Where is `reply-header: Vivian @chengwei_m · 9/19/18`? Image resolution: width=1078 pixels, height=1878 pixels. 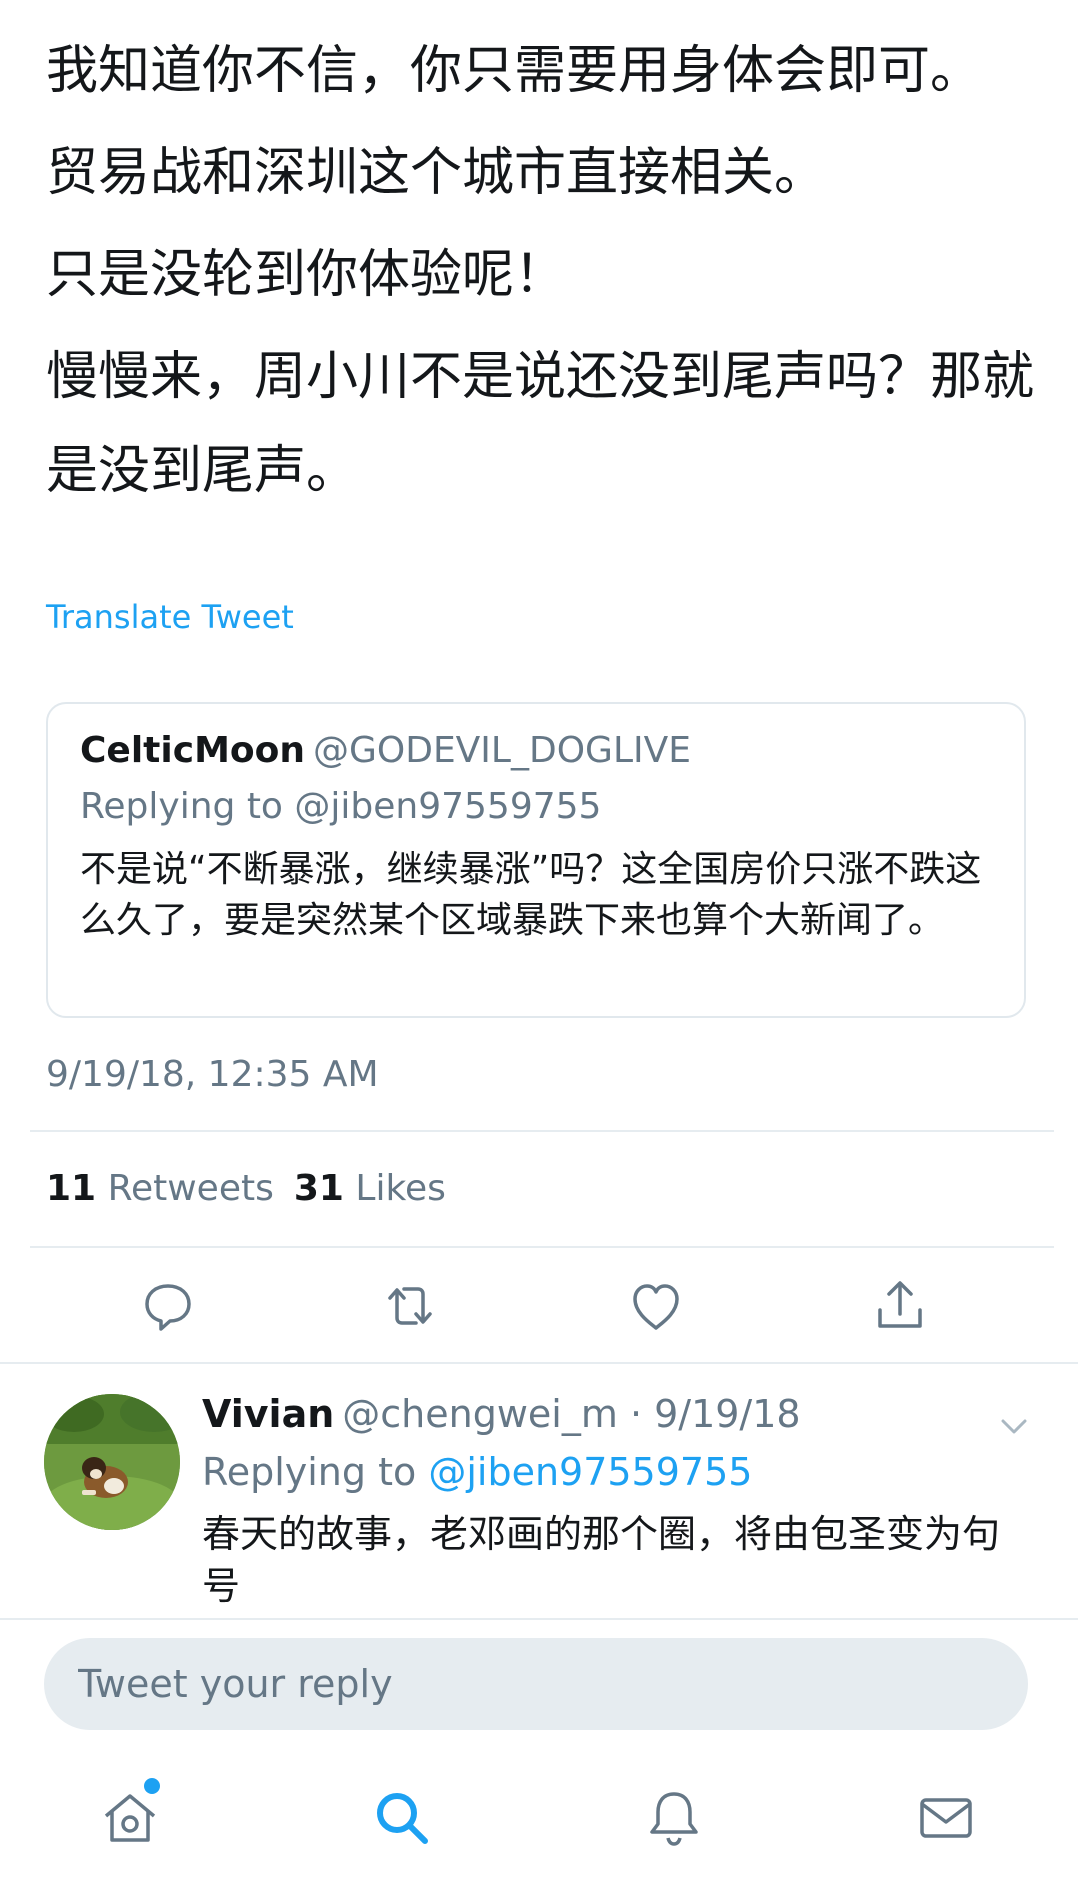
reply-header: Vivian @chengwei_m · 9/19/18 is located at coordinates (501, 1414).